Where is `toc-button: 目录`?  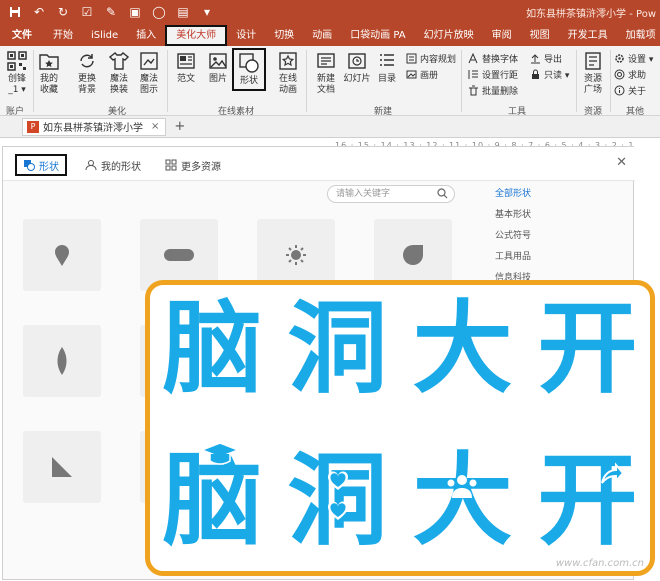 toc-button: 目录 is located at coordinates (387, 67).